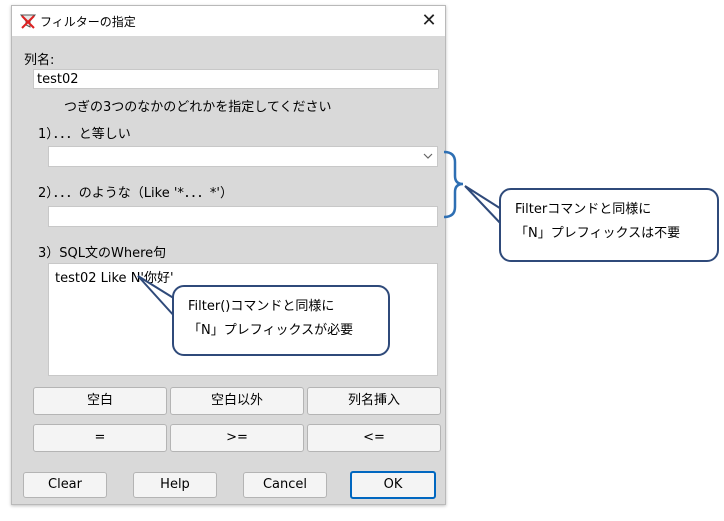 This screenshot has width=724, height=521. I want to click on callout-prefix-required: Filter()コマンドと同様に 「N」プレフィックスが必要, so click(281, 320).